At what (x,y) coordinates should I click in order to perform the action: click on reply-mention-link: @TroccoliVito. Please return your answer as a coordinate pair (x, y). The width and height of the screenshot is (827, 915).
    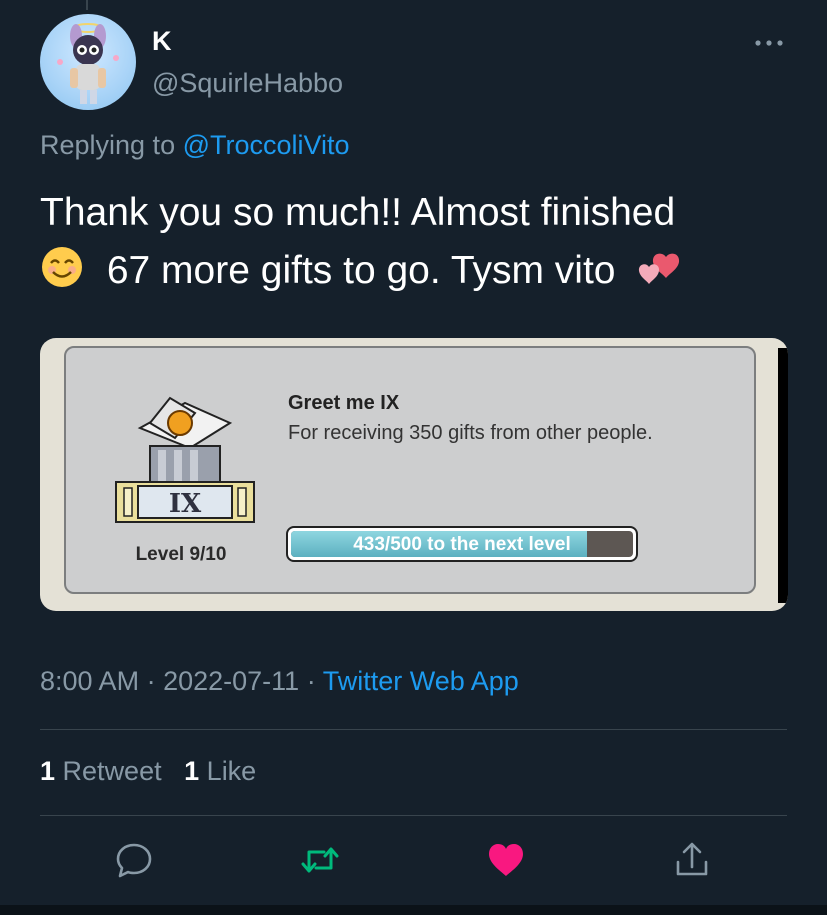
    Looking at the image, I should click on (266, 145).